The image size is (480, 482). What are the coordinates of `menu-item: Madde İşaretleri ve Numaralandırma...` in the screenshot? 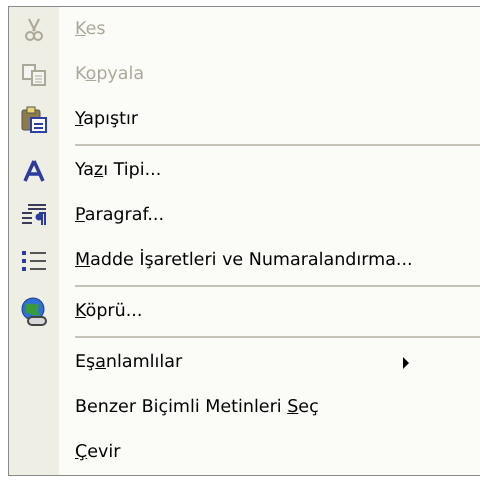 It's located at (244, 260).